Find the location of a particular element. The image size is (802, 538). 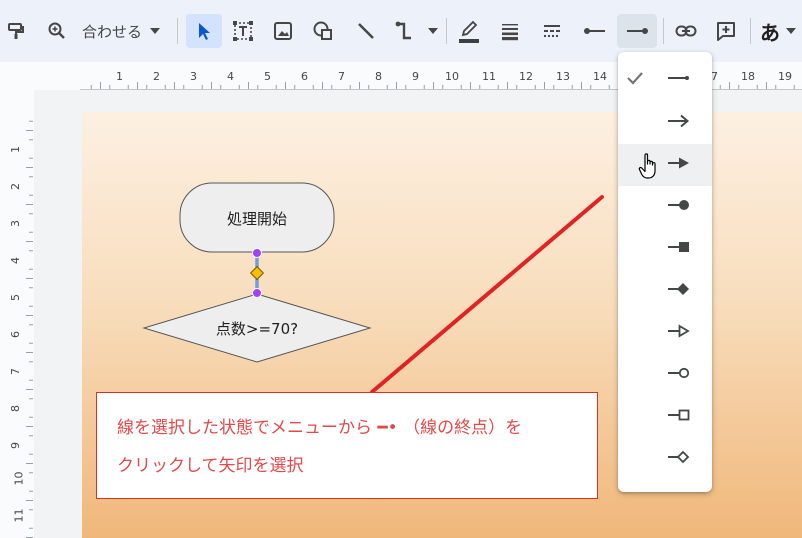

line-end-hollow-circle-item is located at coordinates (665, 375).